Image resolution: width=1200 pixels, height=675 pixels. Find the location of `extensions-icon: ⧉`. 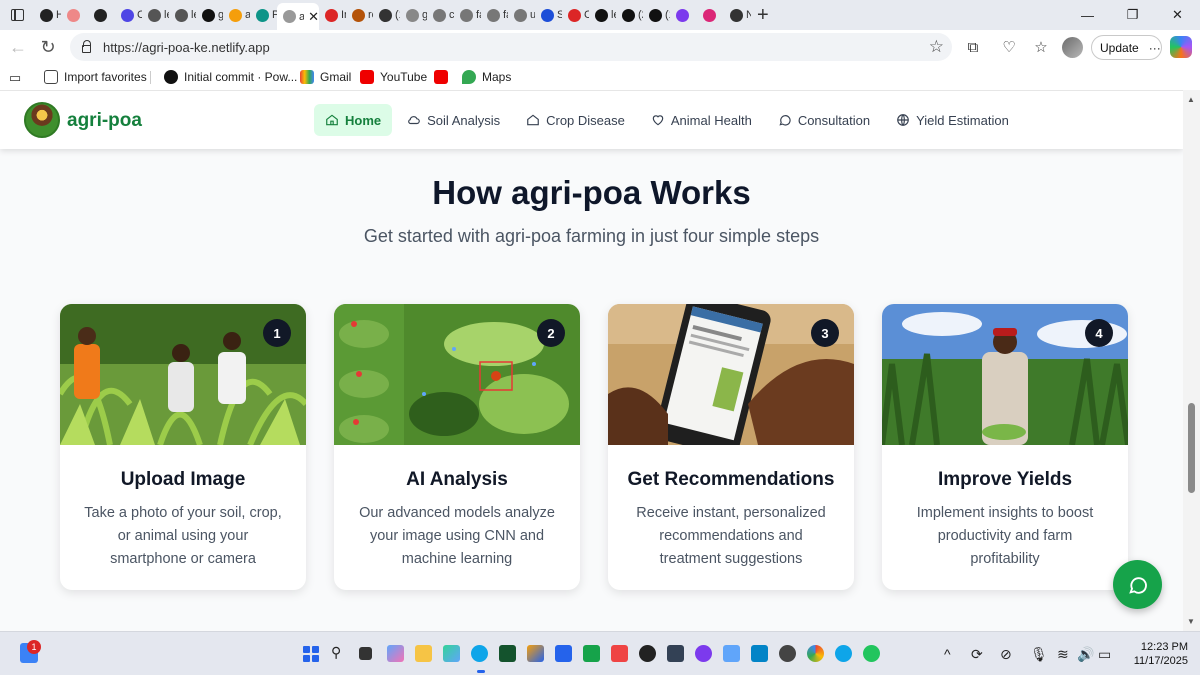

extensions-icon: ⧉ is located at coordinates (973, 47).